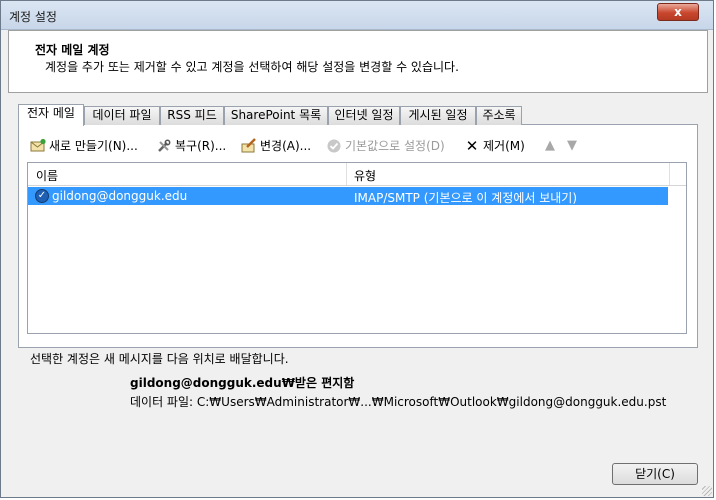 Image resolution: width=716 pixels, height=500 pixels. What do you see at coordinates (499, 115) in the screenshot?
I see `tab-address-books: 주소록` at bounding box center [499, 115].